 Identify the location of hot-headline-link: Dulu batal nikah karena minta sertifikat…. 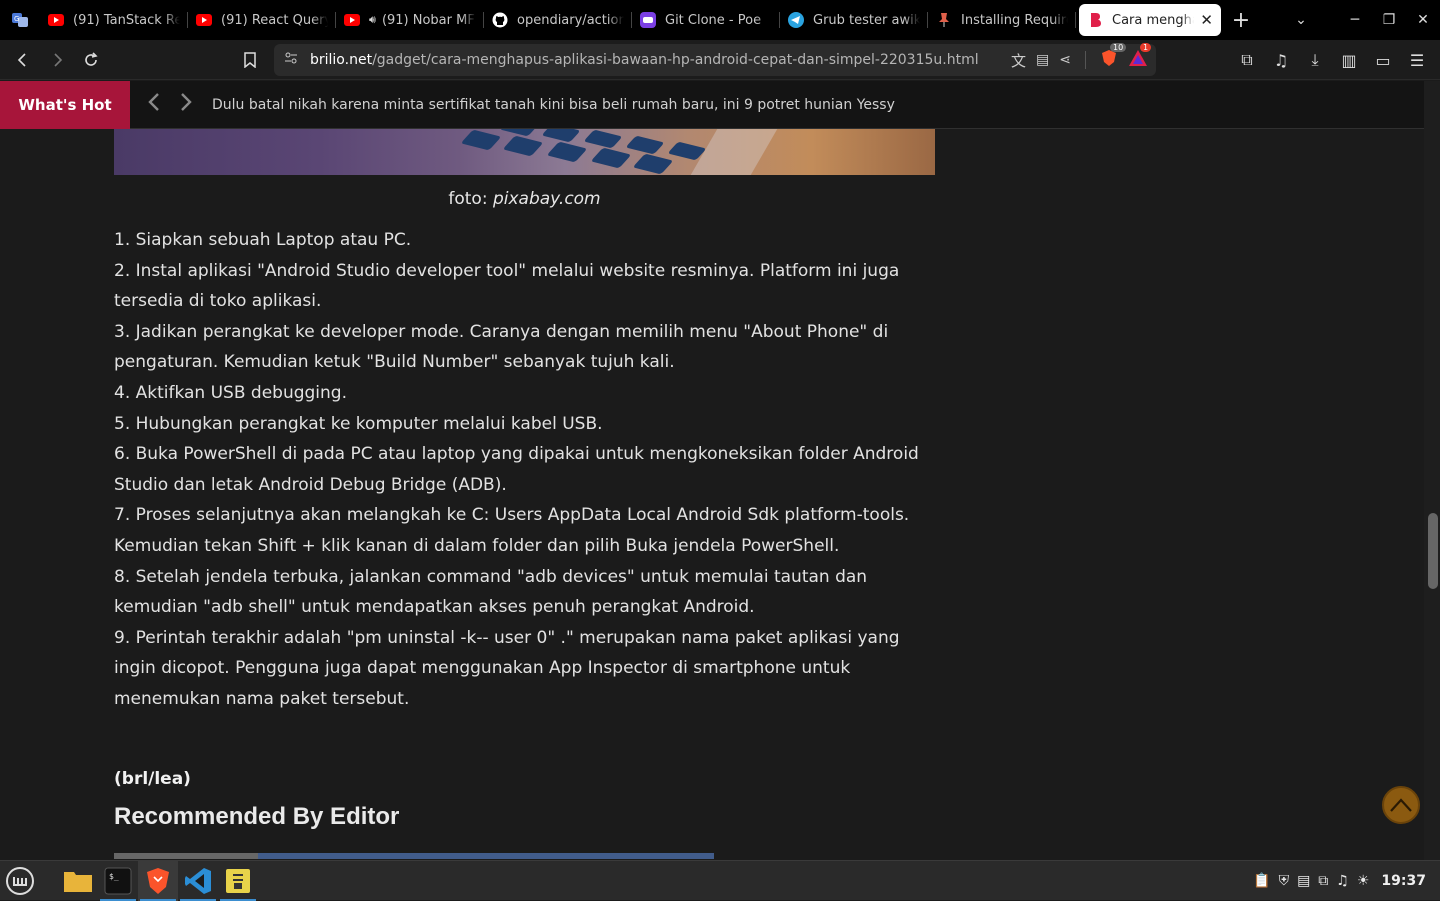
(553, 105).